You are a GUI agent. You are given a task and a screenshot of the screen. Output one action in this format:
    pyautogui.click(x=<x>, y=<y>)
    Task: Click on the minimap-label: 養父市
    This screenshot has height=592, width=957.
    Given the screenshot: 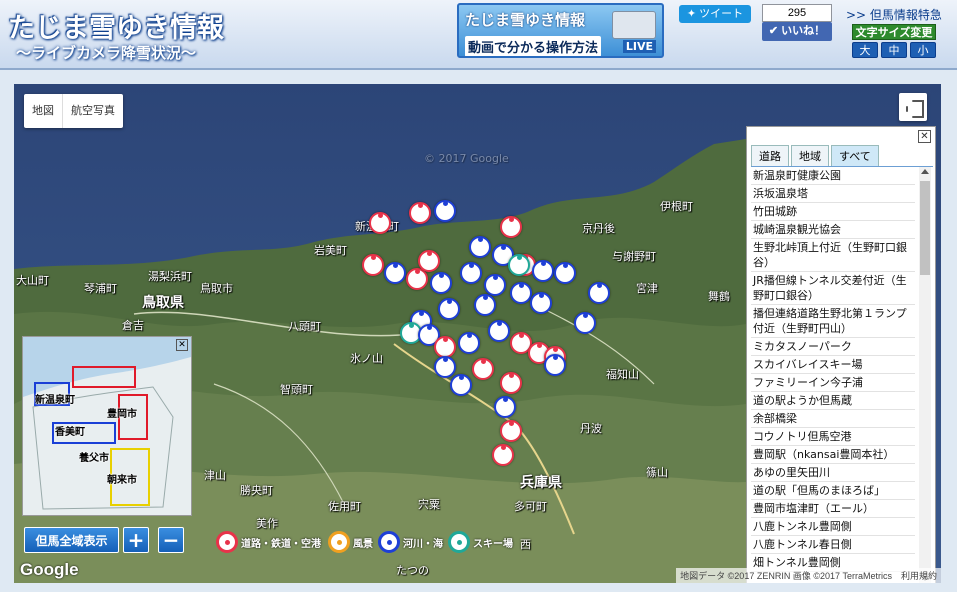 What is the action you would take?
    pyautogui.click(x=94, y=458)
    